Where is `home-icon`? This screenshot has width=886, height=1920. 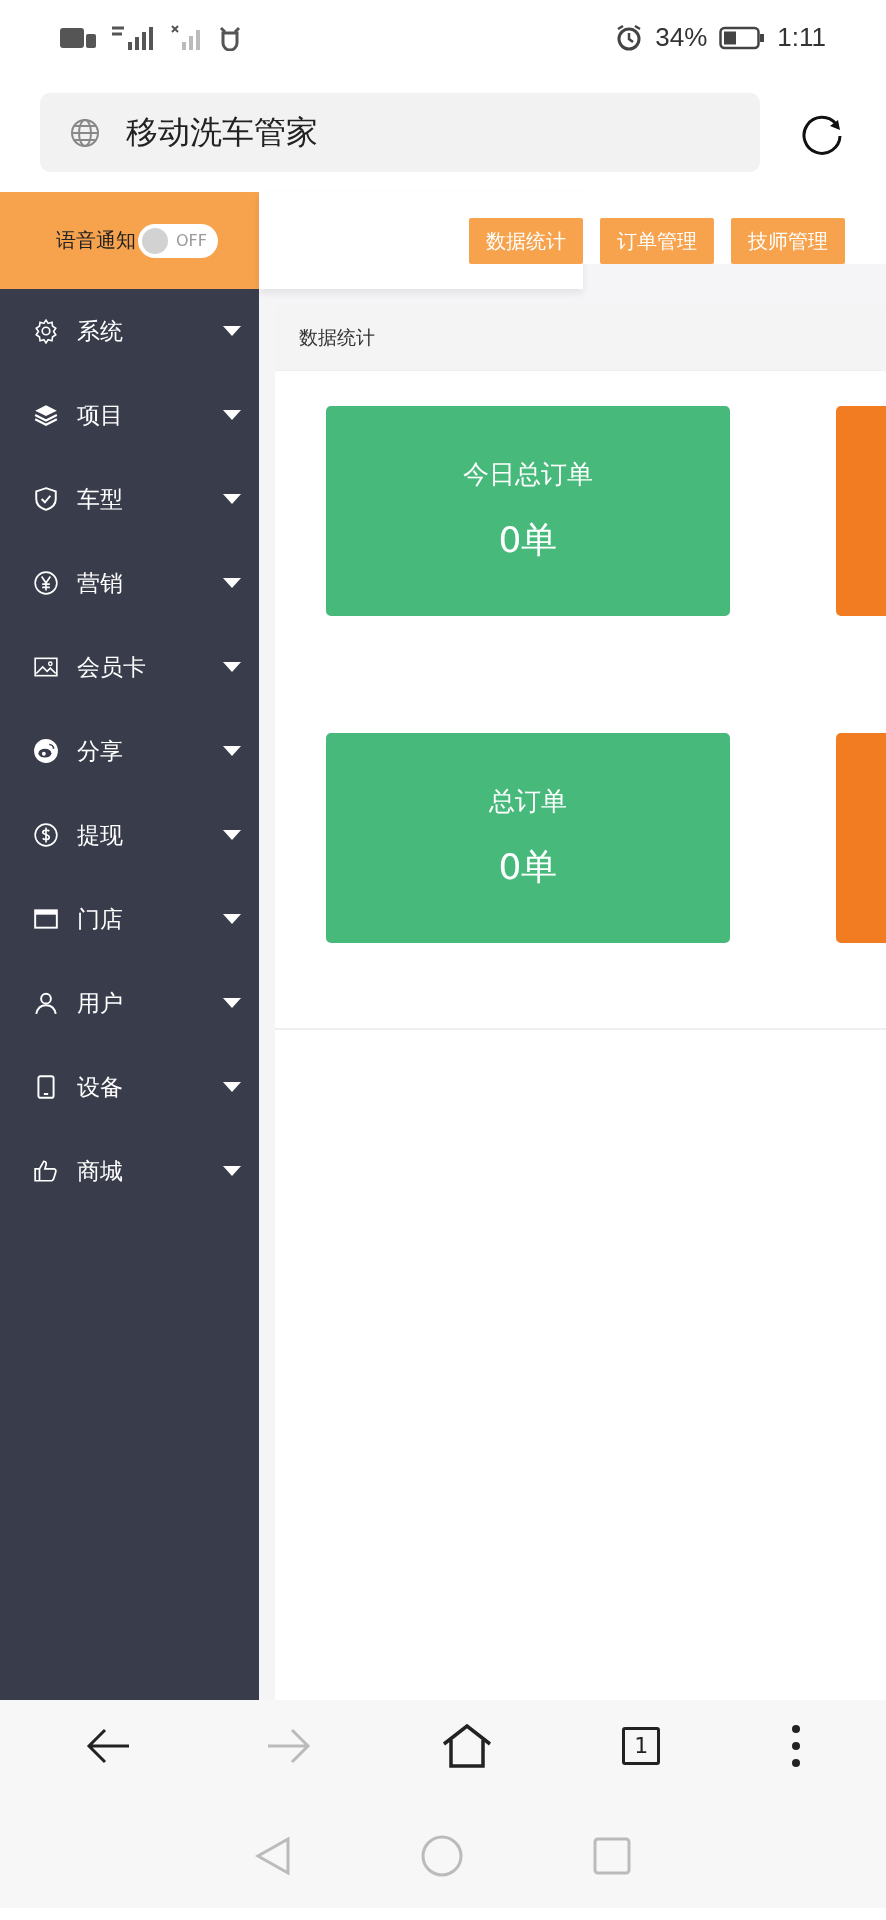
home-icon is located at coordinates (466, 1745).